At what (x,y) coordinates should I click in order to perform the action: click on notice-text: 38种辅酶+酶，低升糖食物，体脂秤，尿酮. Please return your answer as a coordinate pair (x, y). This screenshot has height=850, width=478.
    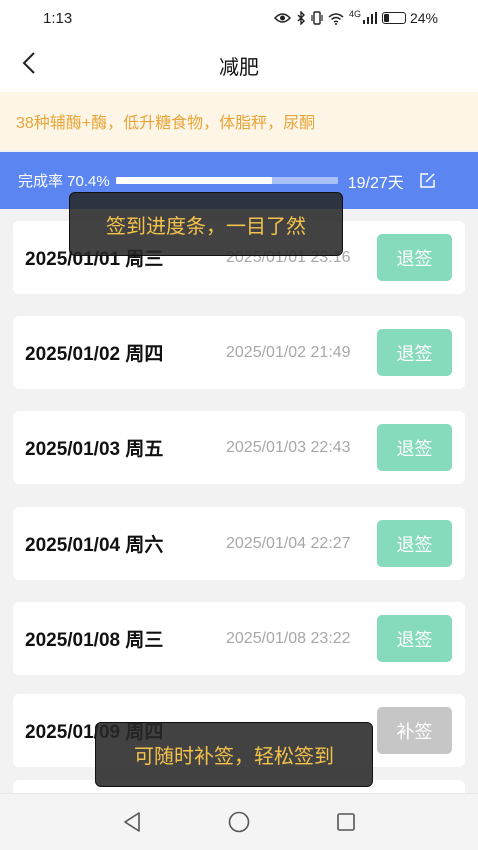
    Looking at the image, I should click on (166, 123).